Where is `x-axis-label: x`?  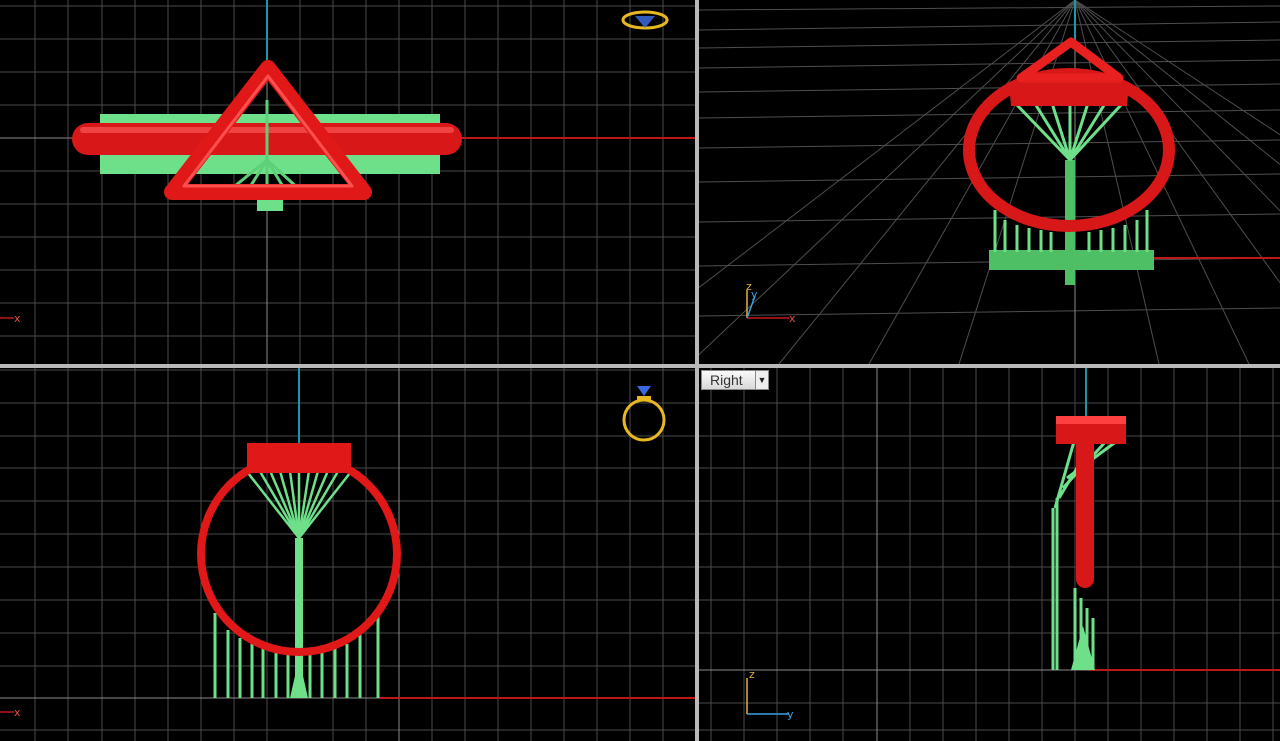
x-axis-label: x is located at coordinates (17, 318).